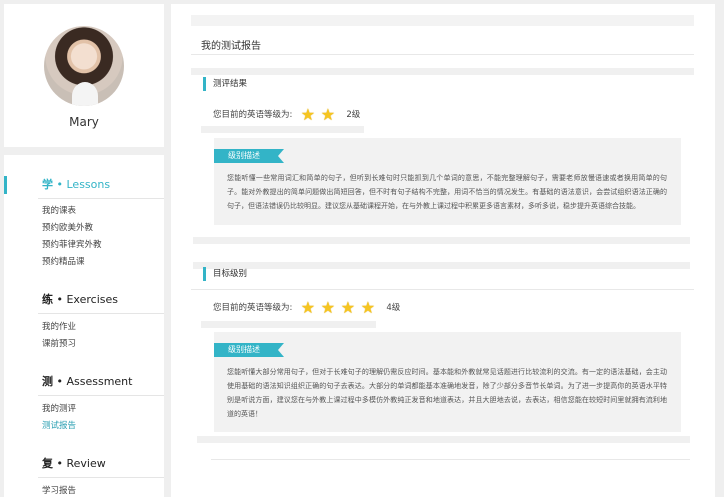 This screenshot has height=497, width=724. I want to click on title-divider, so click(442, 54).